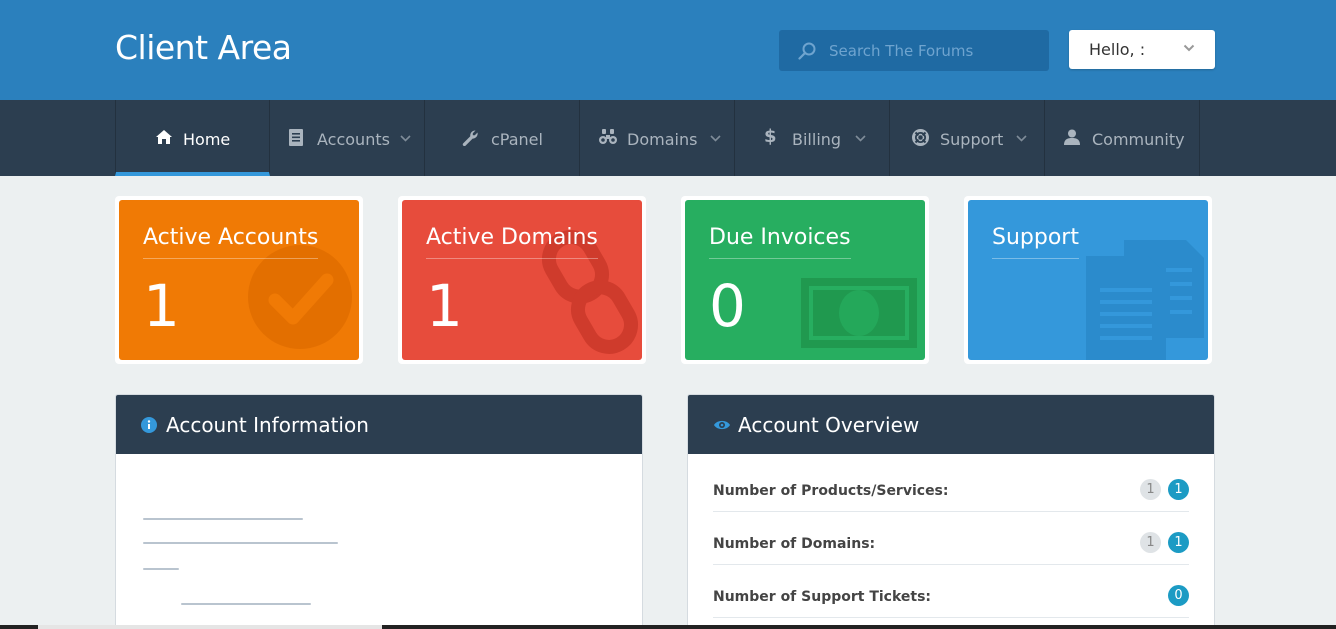 This screenshot has height=629, width=1336. What do you see at coordinates (920, 137) in the screenshot?
I see `lifebuoy-icon` at bounding box center [920, 137].